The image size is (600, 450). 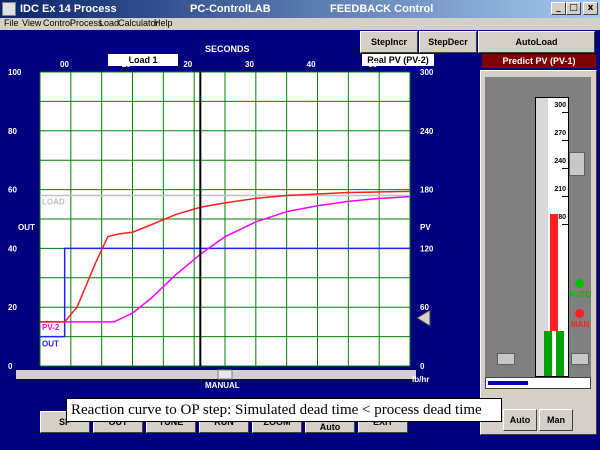 I want to click on control-mode: FEEDBACK Control, so click(x=382, y=9).